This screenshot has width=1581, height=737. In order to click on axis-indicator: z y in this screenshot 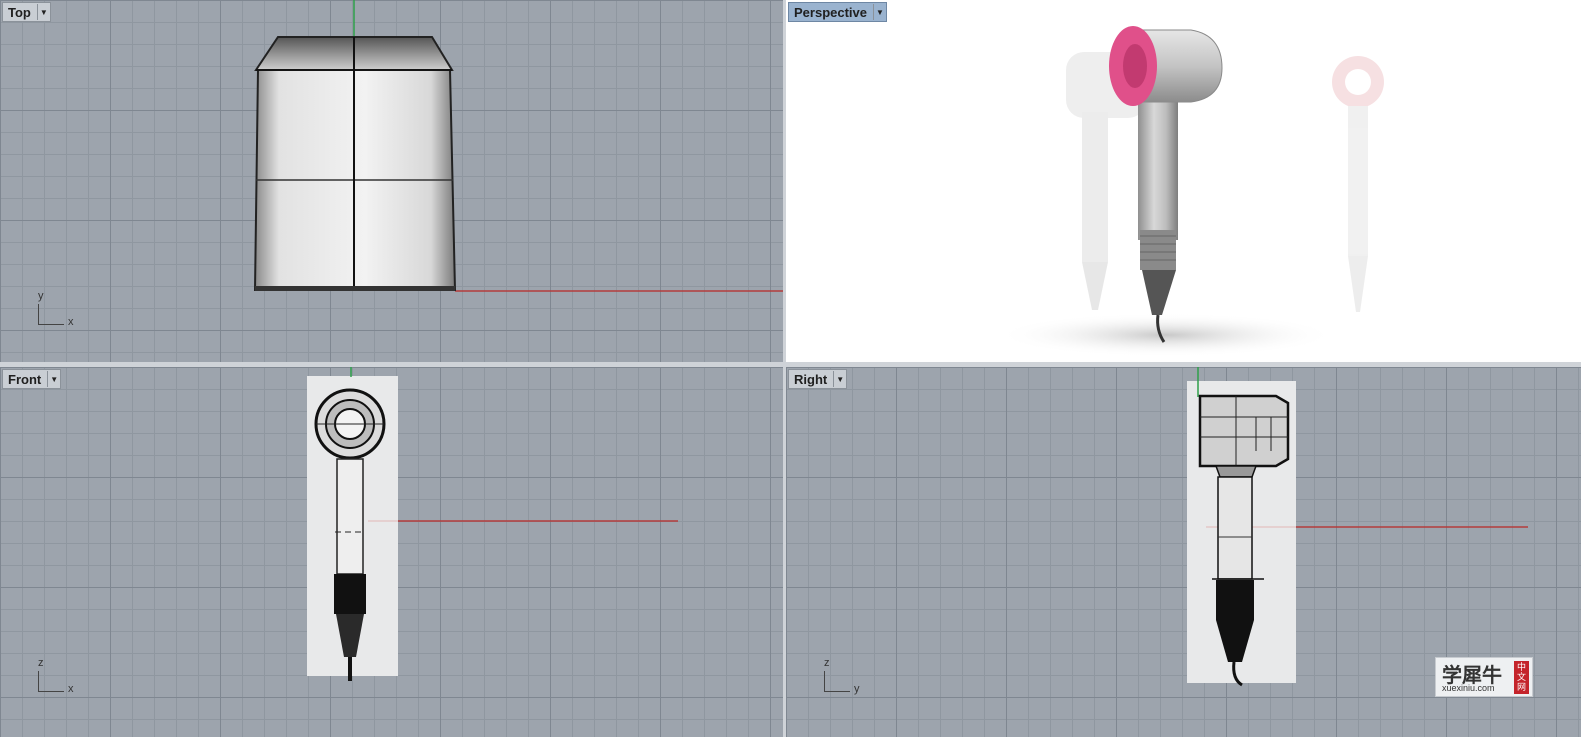, I will do `click(845, 679)`.